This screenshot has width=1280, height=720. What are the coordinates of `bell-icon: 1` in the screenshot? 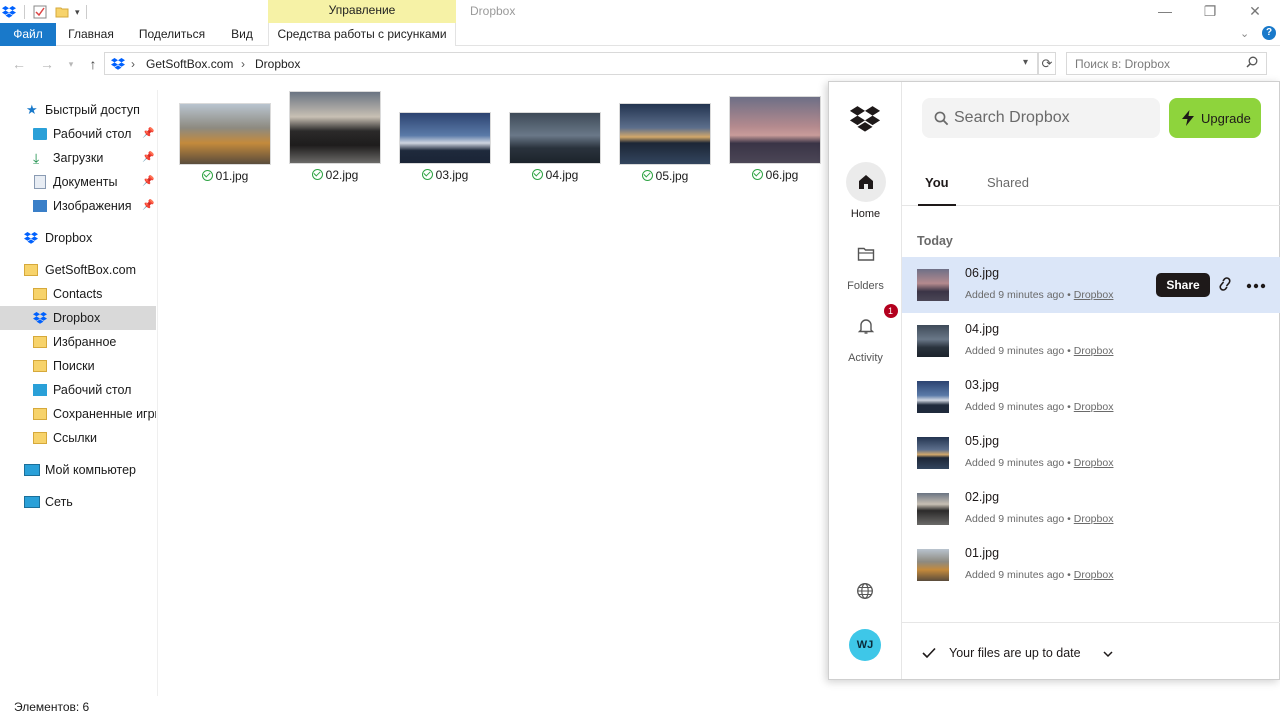 It's located at (872, 325).